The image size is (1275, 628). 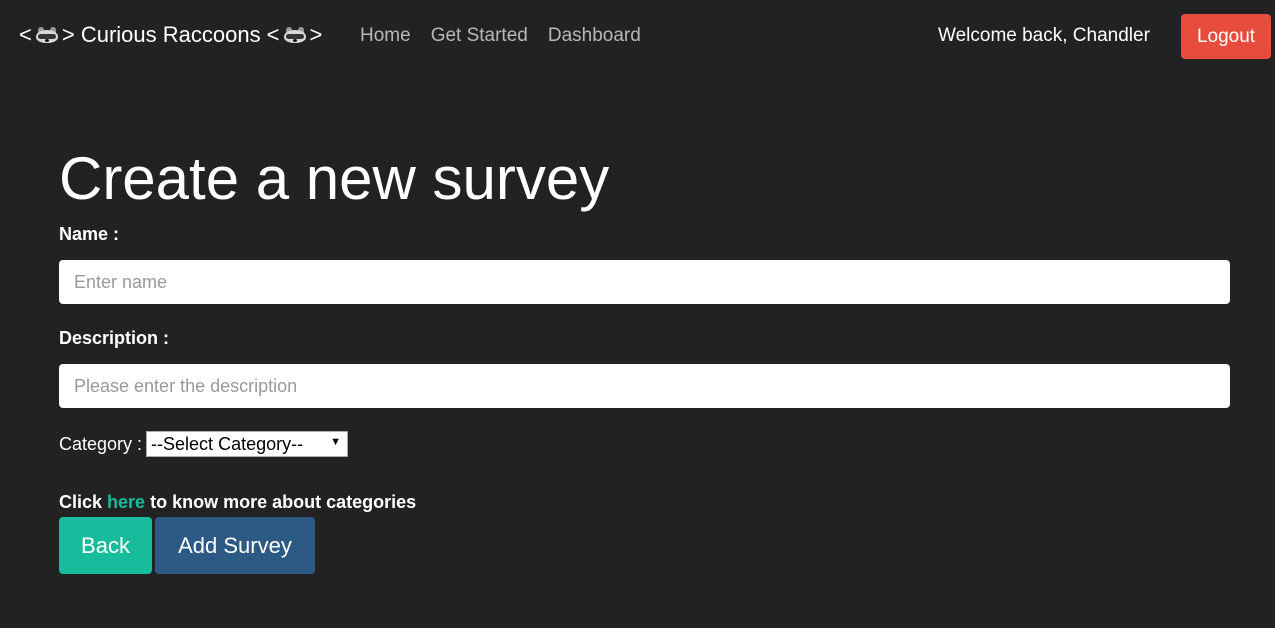 What do you see at coordinates (89, 234) in the screenshot?
I see `name-label: Name :` at bounding box center [89, 234].